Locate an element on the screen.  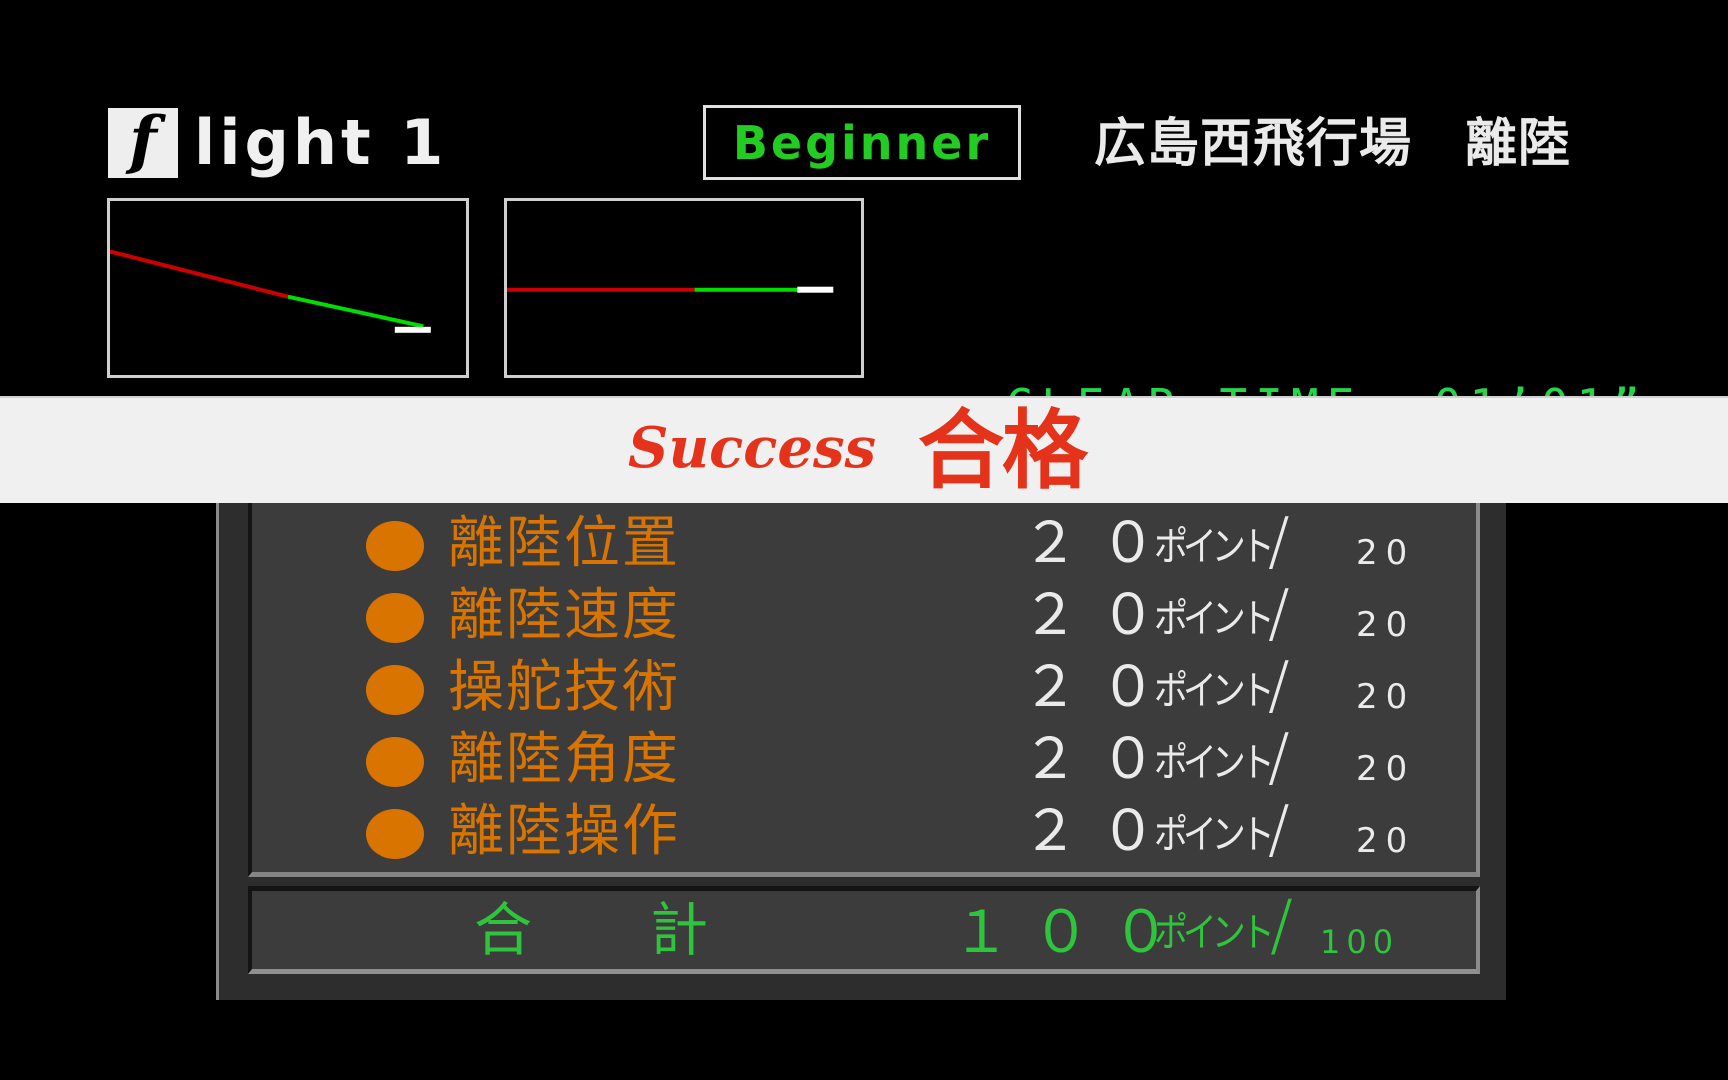
difficulty-label: Beginner is located at coordinates (862, 142).